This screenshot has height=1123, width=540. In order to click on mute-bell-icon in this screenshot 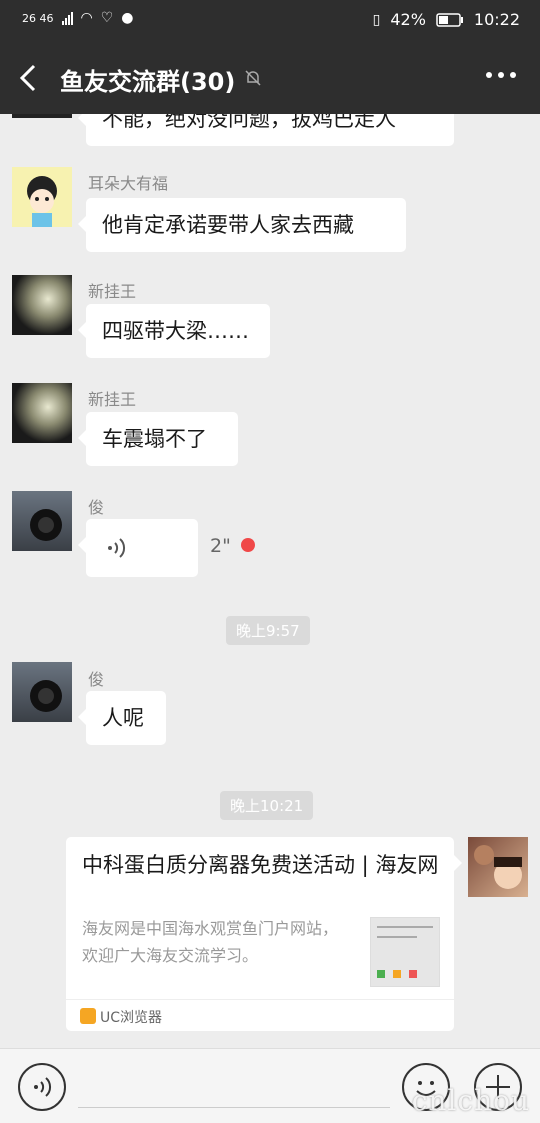, I will do `click(253, 78)`.